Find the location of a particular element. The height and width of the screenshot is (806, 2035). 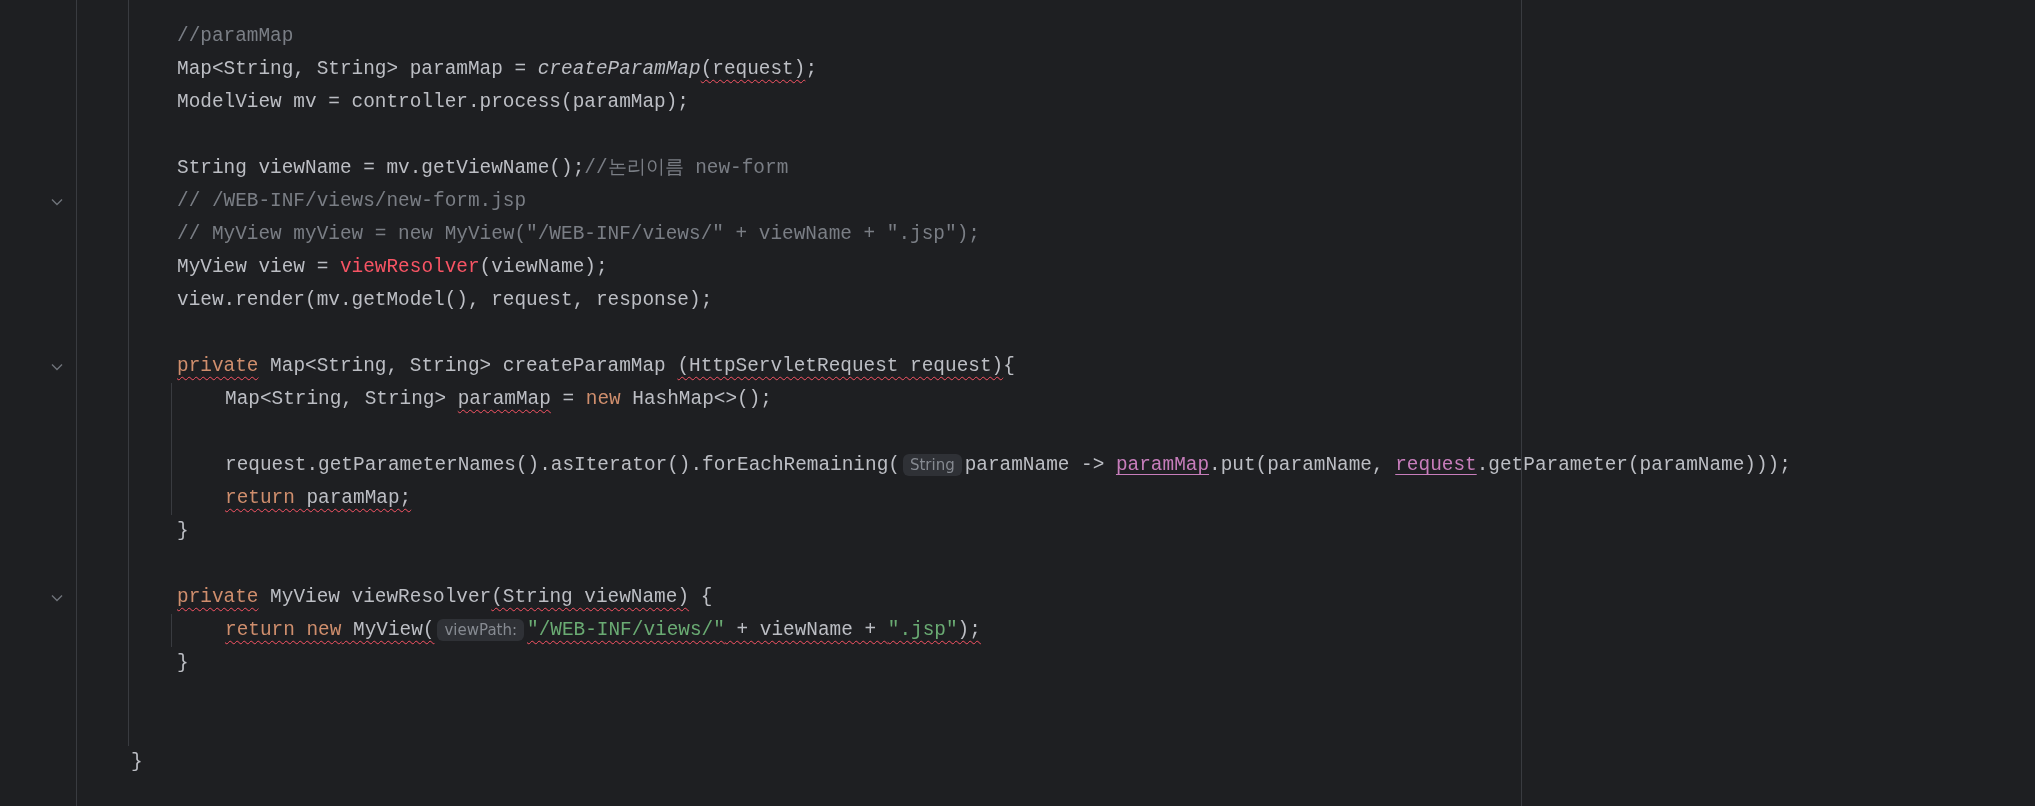

code-line: //paramMap is located at coordinates (235, 36).